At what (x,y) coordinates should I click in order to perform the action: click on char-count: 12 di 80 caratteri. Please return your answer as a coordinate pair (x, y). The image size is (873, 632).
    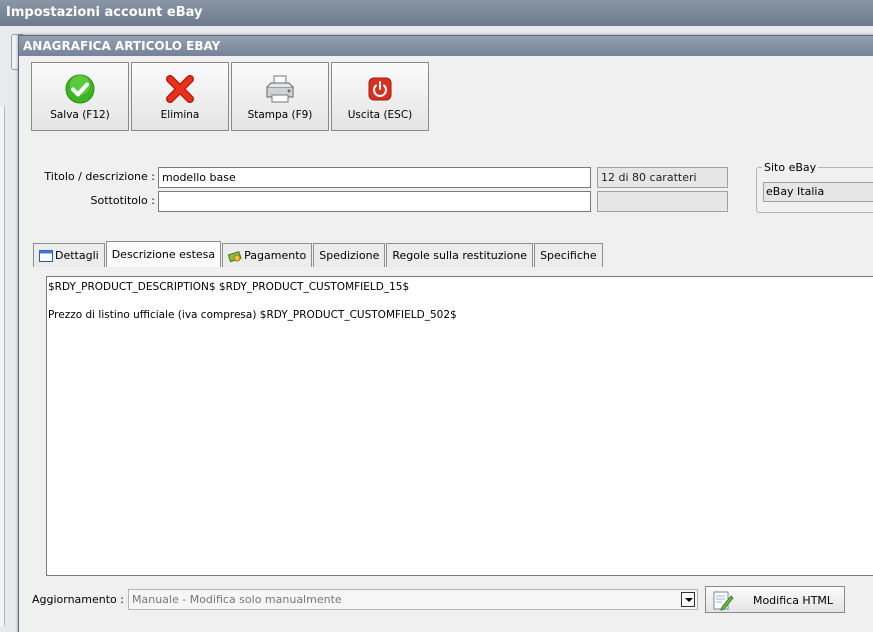
    Looking at the image, I should click on (662, 177).